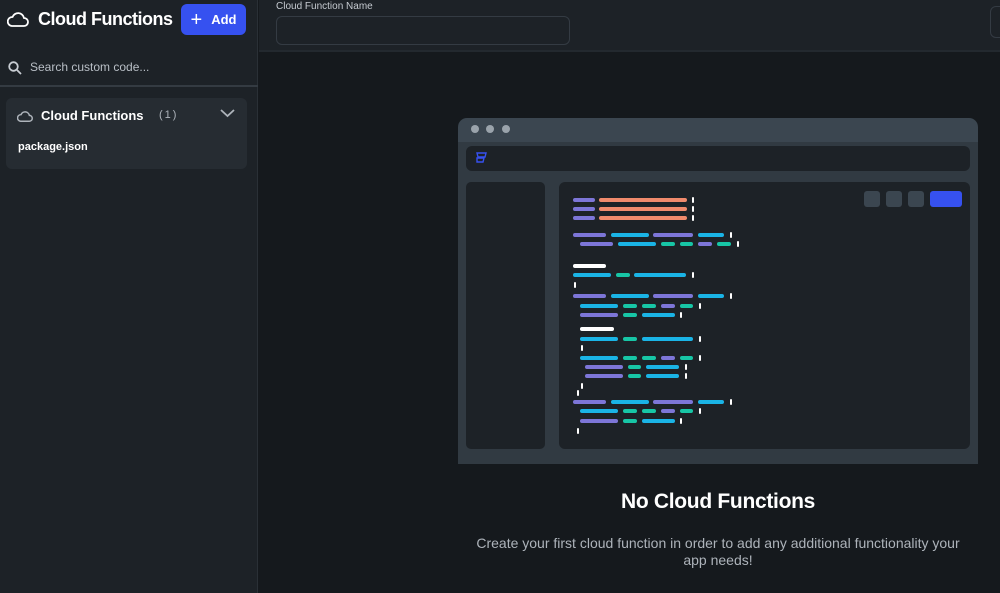  I want to click on add-label: Add, so click(224, 19).